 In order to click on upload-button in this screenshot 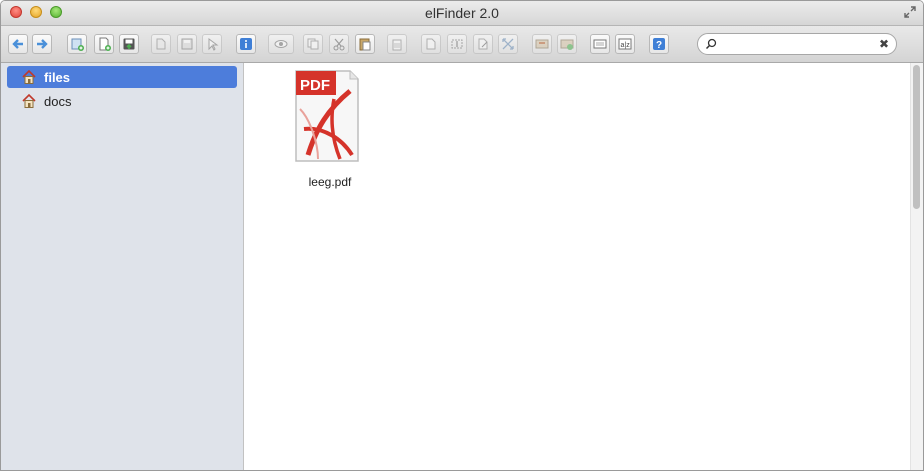, I will do `click(129, 44)`.